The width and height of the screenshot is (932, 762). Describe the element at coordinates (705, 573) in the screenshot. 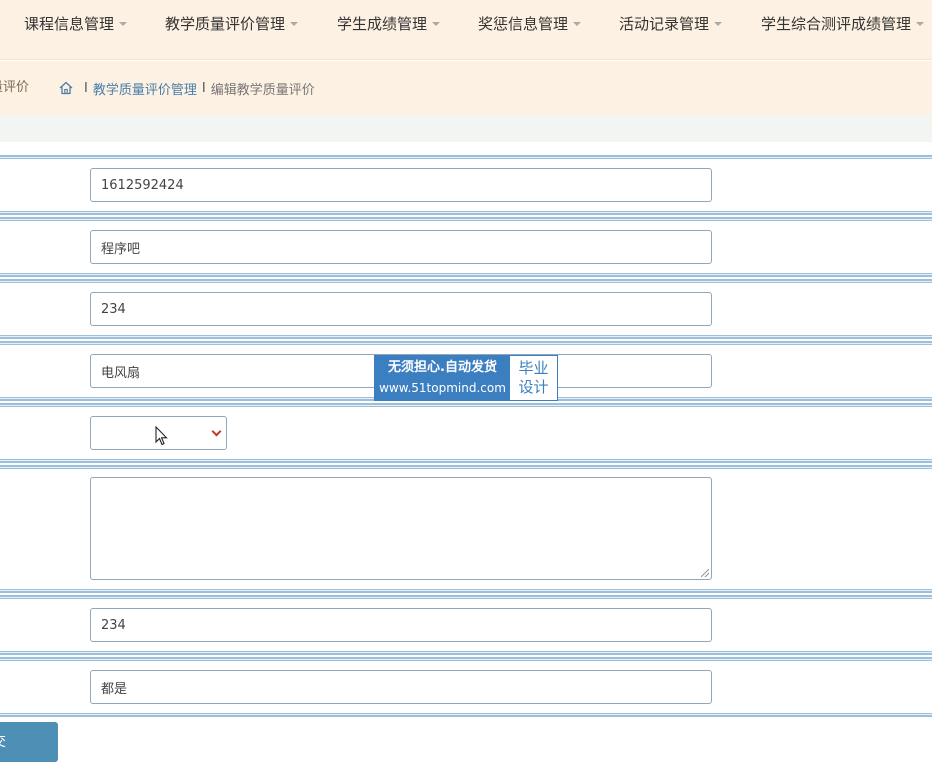

I see `resize-grip-icon` at that location.